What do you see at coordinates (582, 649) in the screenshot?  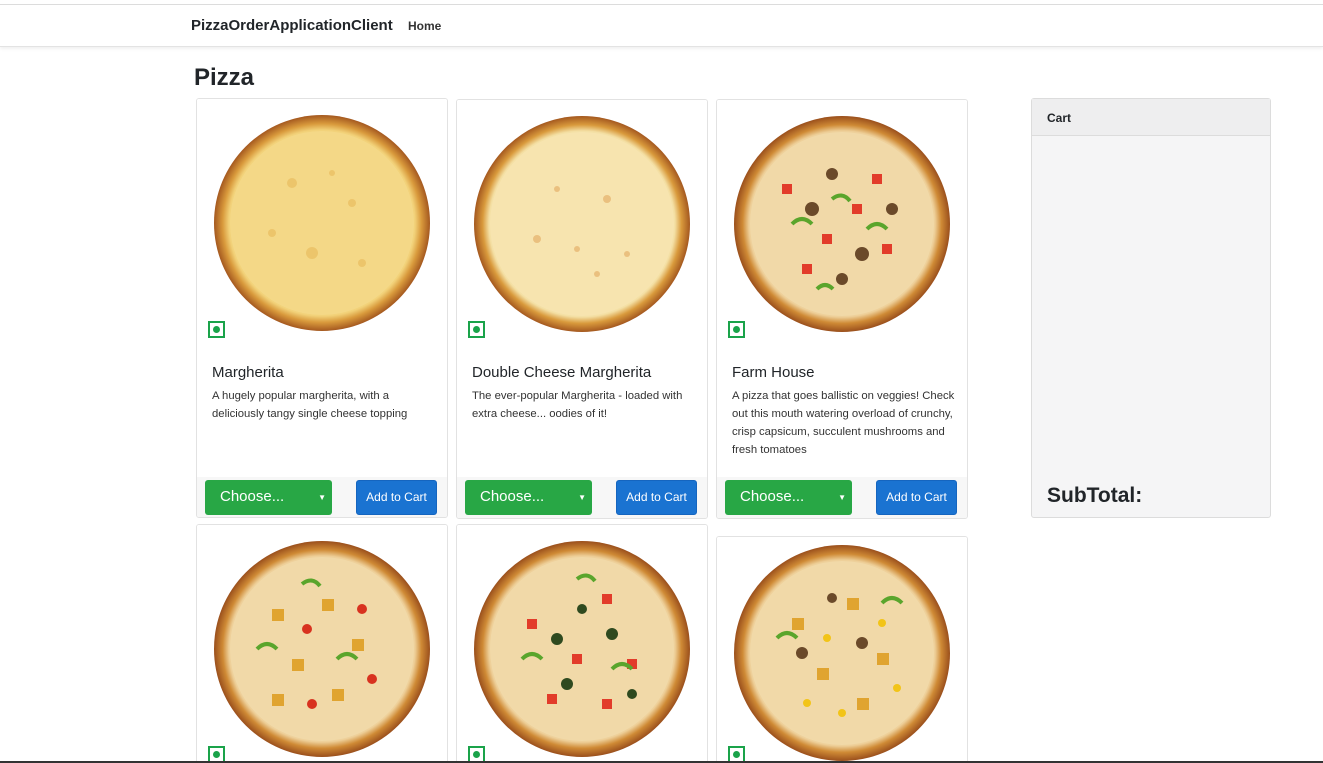 I see `pizza-mexican-image` at bounding box center [582, 649].